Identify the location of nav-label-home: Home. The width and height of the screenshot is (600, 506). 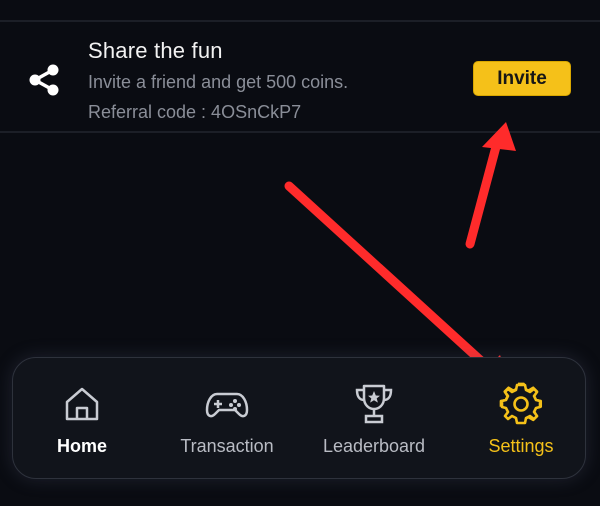
(81, 446).